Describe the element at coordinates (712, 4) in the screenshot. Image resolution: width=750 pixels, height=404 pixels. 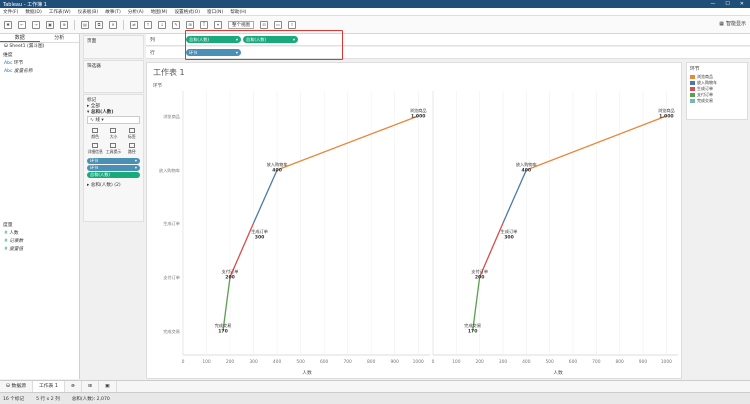
I see `minimize-icon: —` at that location.